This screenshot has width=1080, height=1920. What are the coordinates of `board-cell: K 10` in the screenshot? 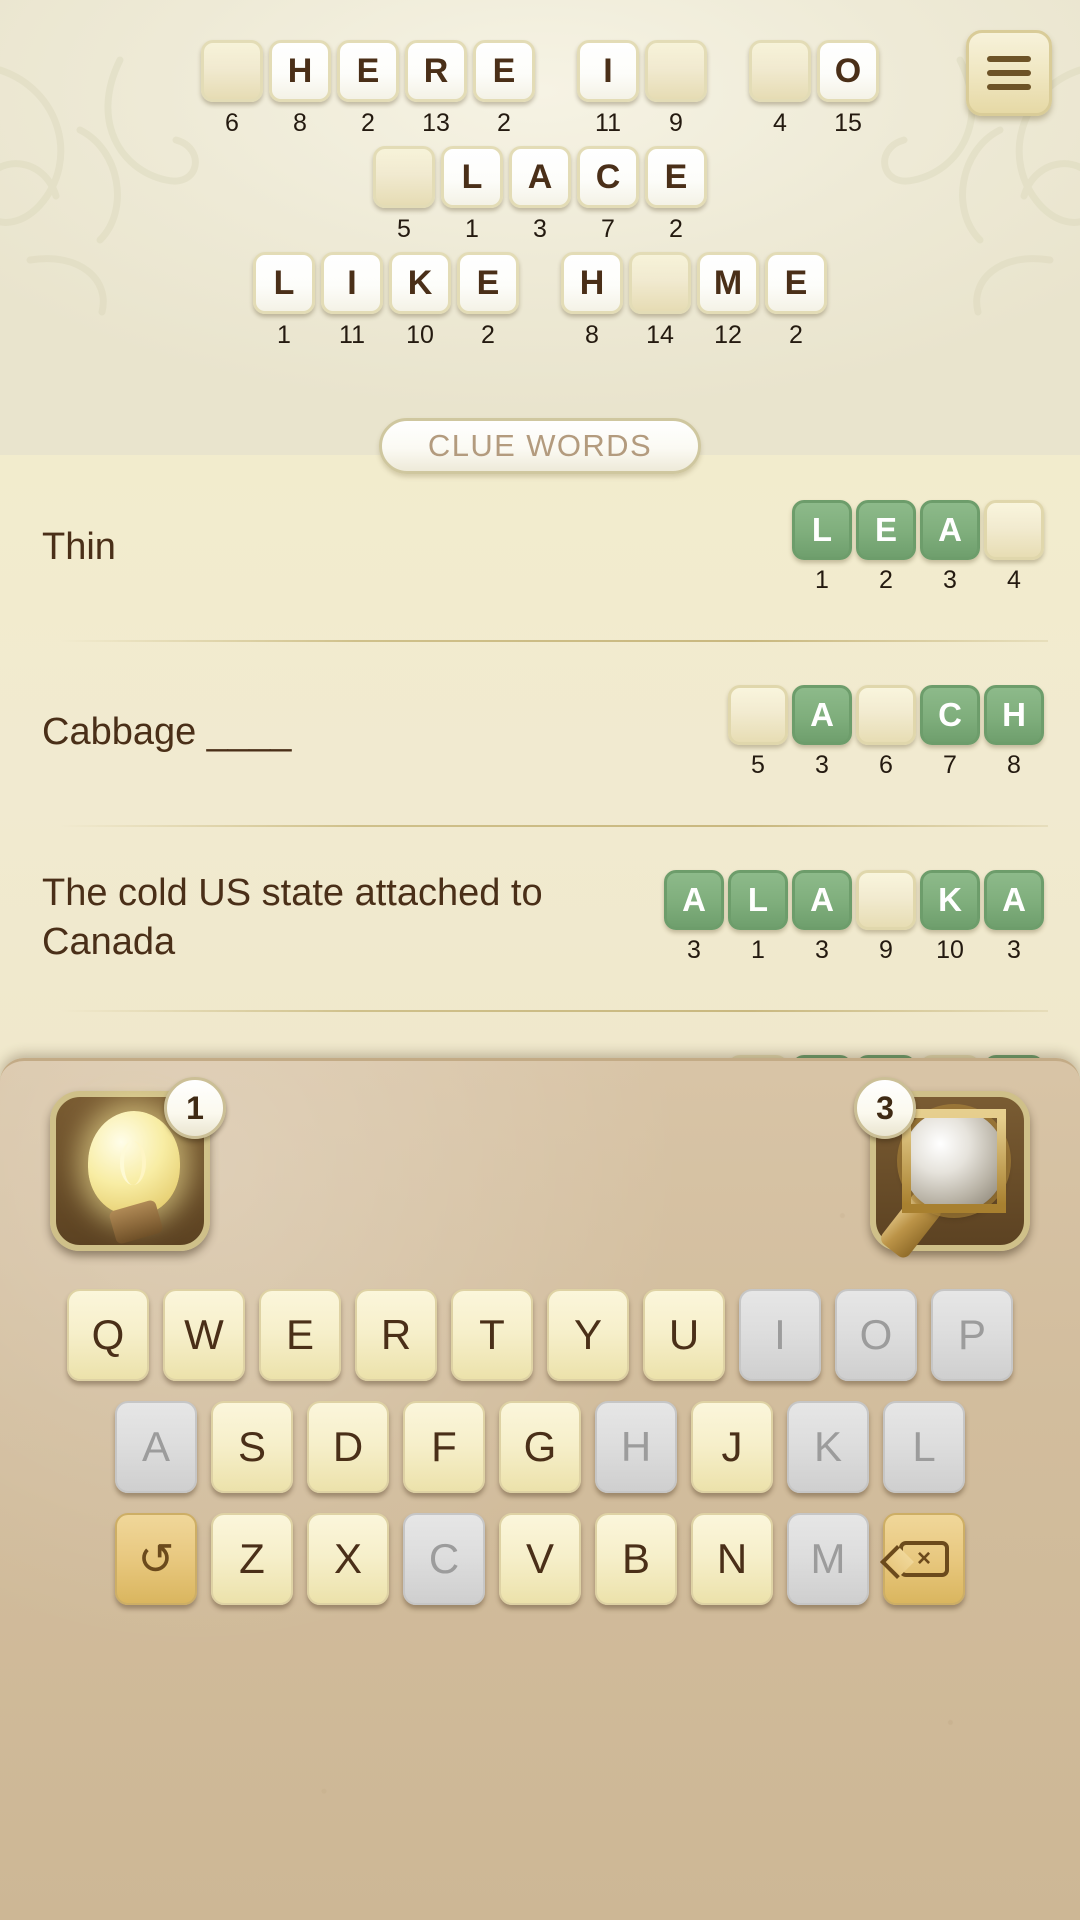 It's located at (420, 301).